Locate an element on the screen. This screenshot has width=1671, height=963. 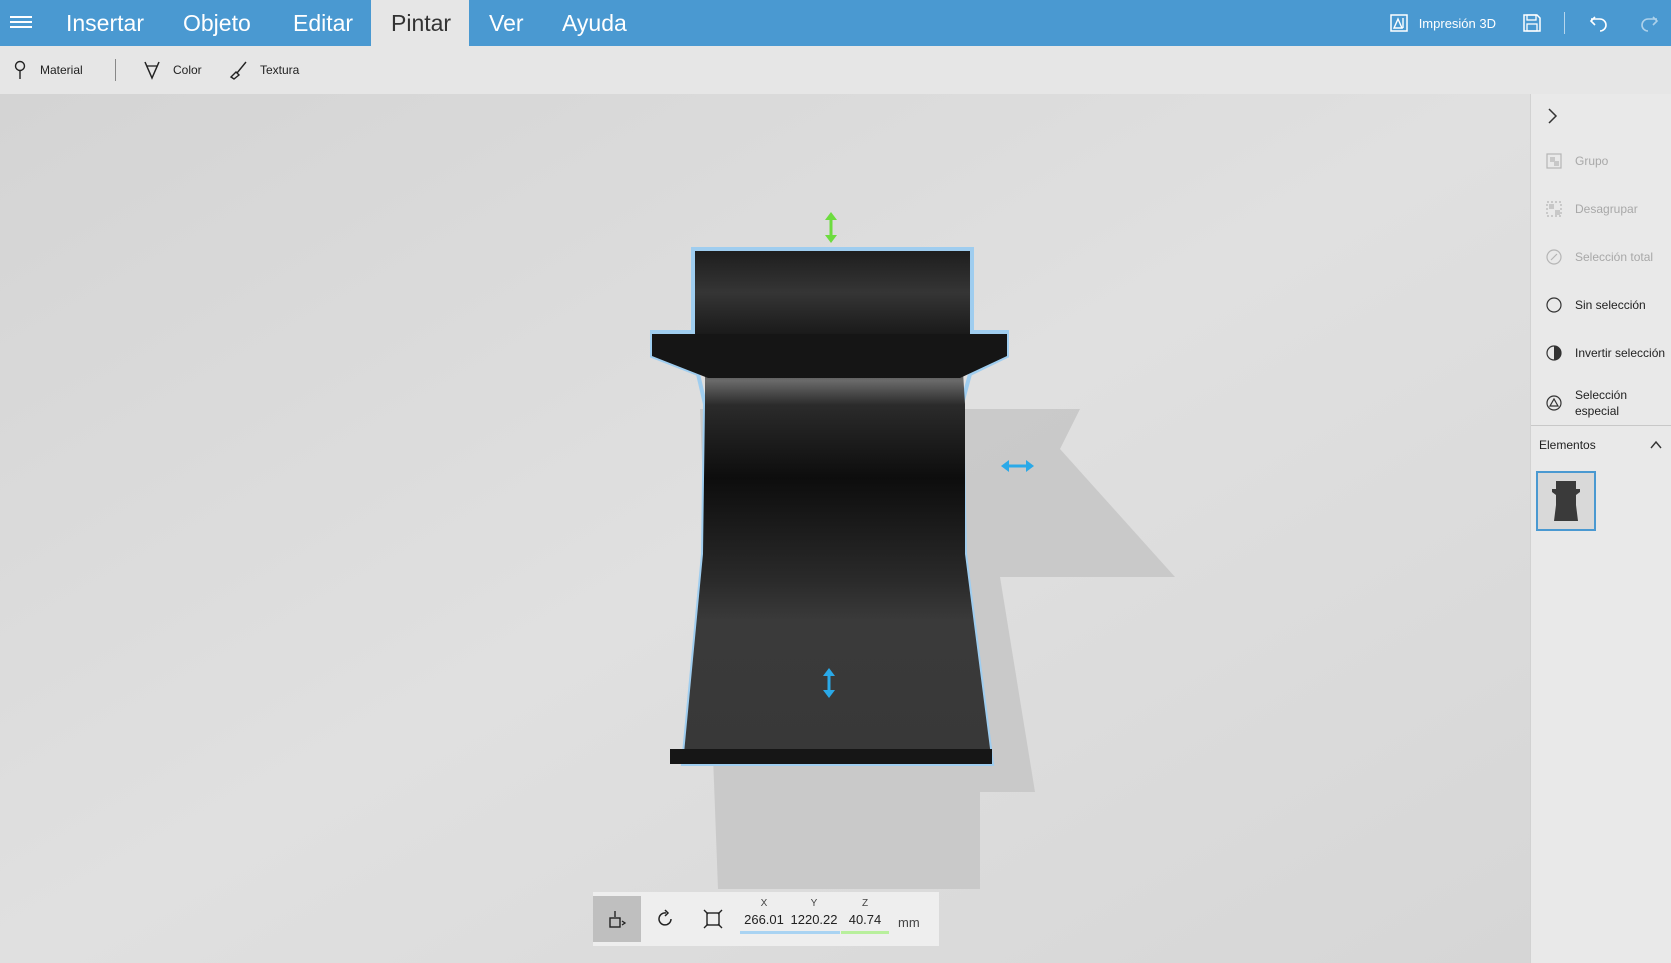
texture-label: Textura is located at coordinates (280, 70).